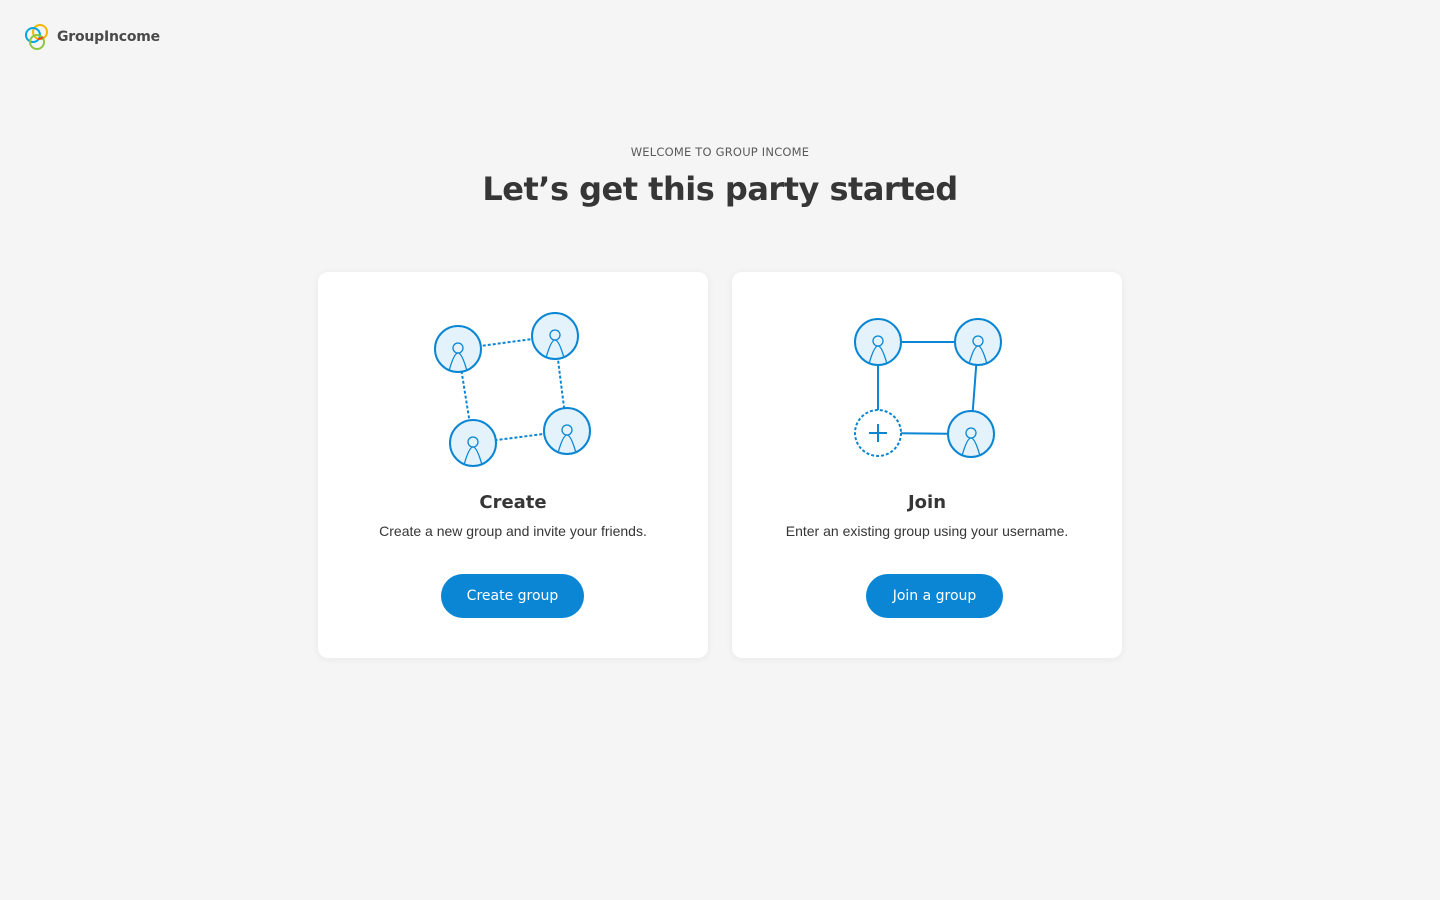 The height and width of the screenshot is (900, 1440). What do you see at coordinates (934, 596) in the screenshot?
I see `join-group-button: Join a group` at bounding box center [934, 596].